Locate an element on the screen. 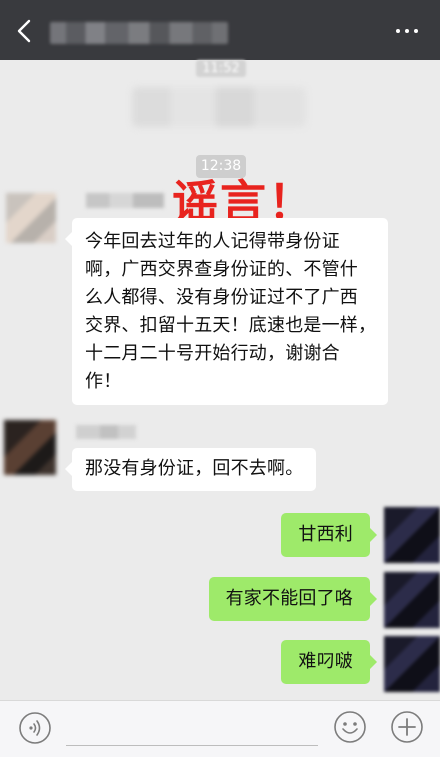 The image size is (440, 757). chat-title-redacted is located at coordinates (139, 33).